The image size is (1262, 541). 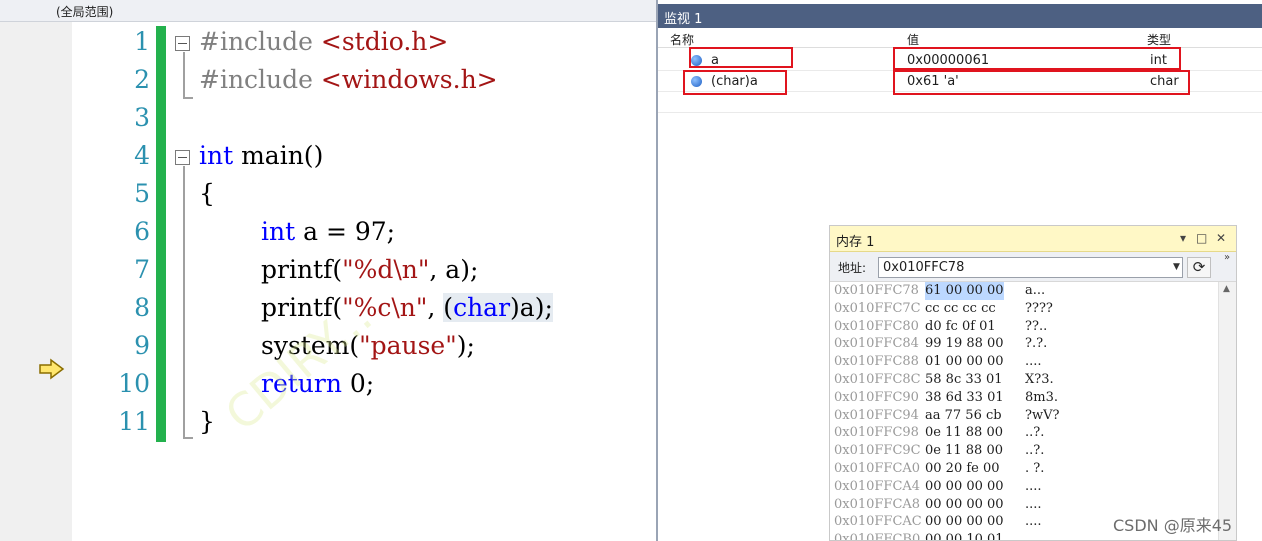 What do you see at coordinates (735, 82) in the screenshot?
I see `annotation-box-name-char-a` at bounding box center [735, 82].